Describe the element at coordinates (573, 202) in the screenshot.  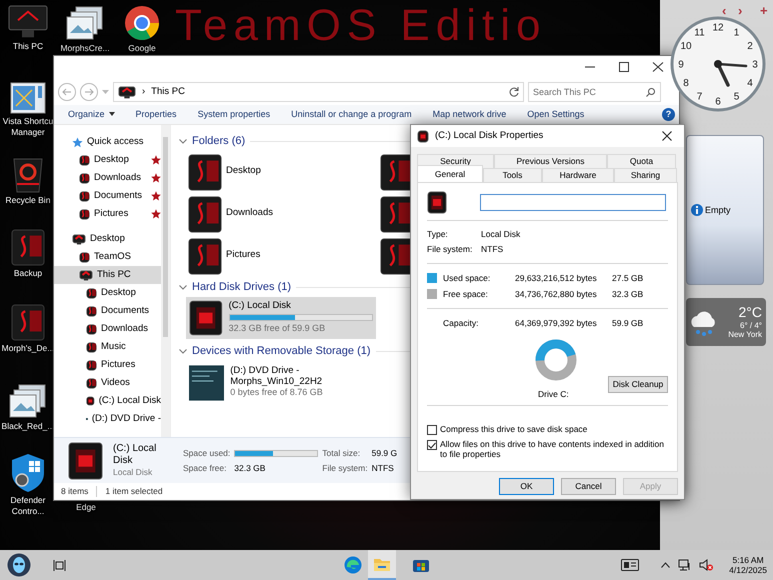
I see `name-field` at that location.